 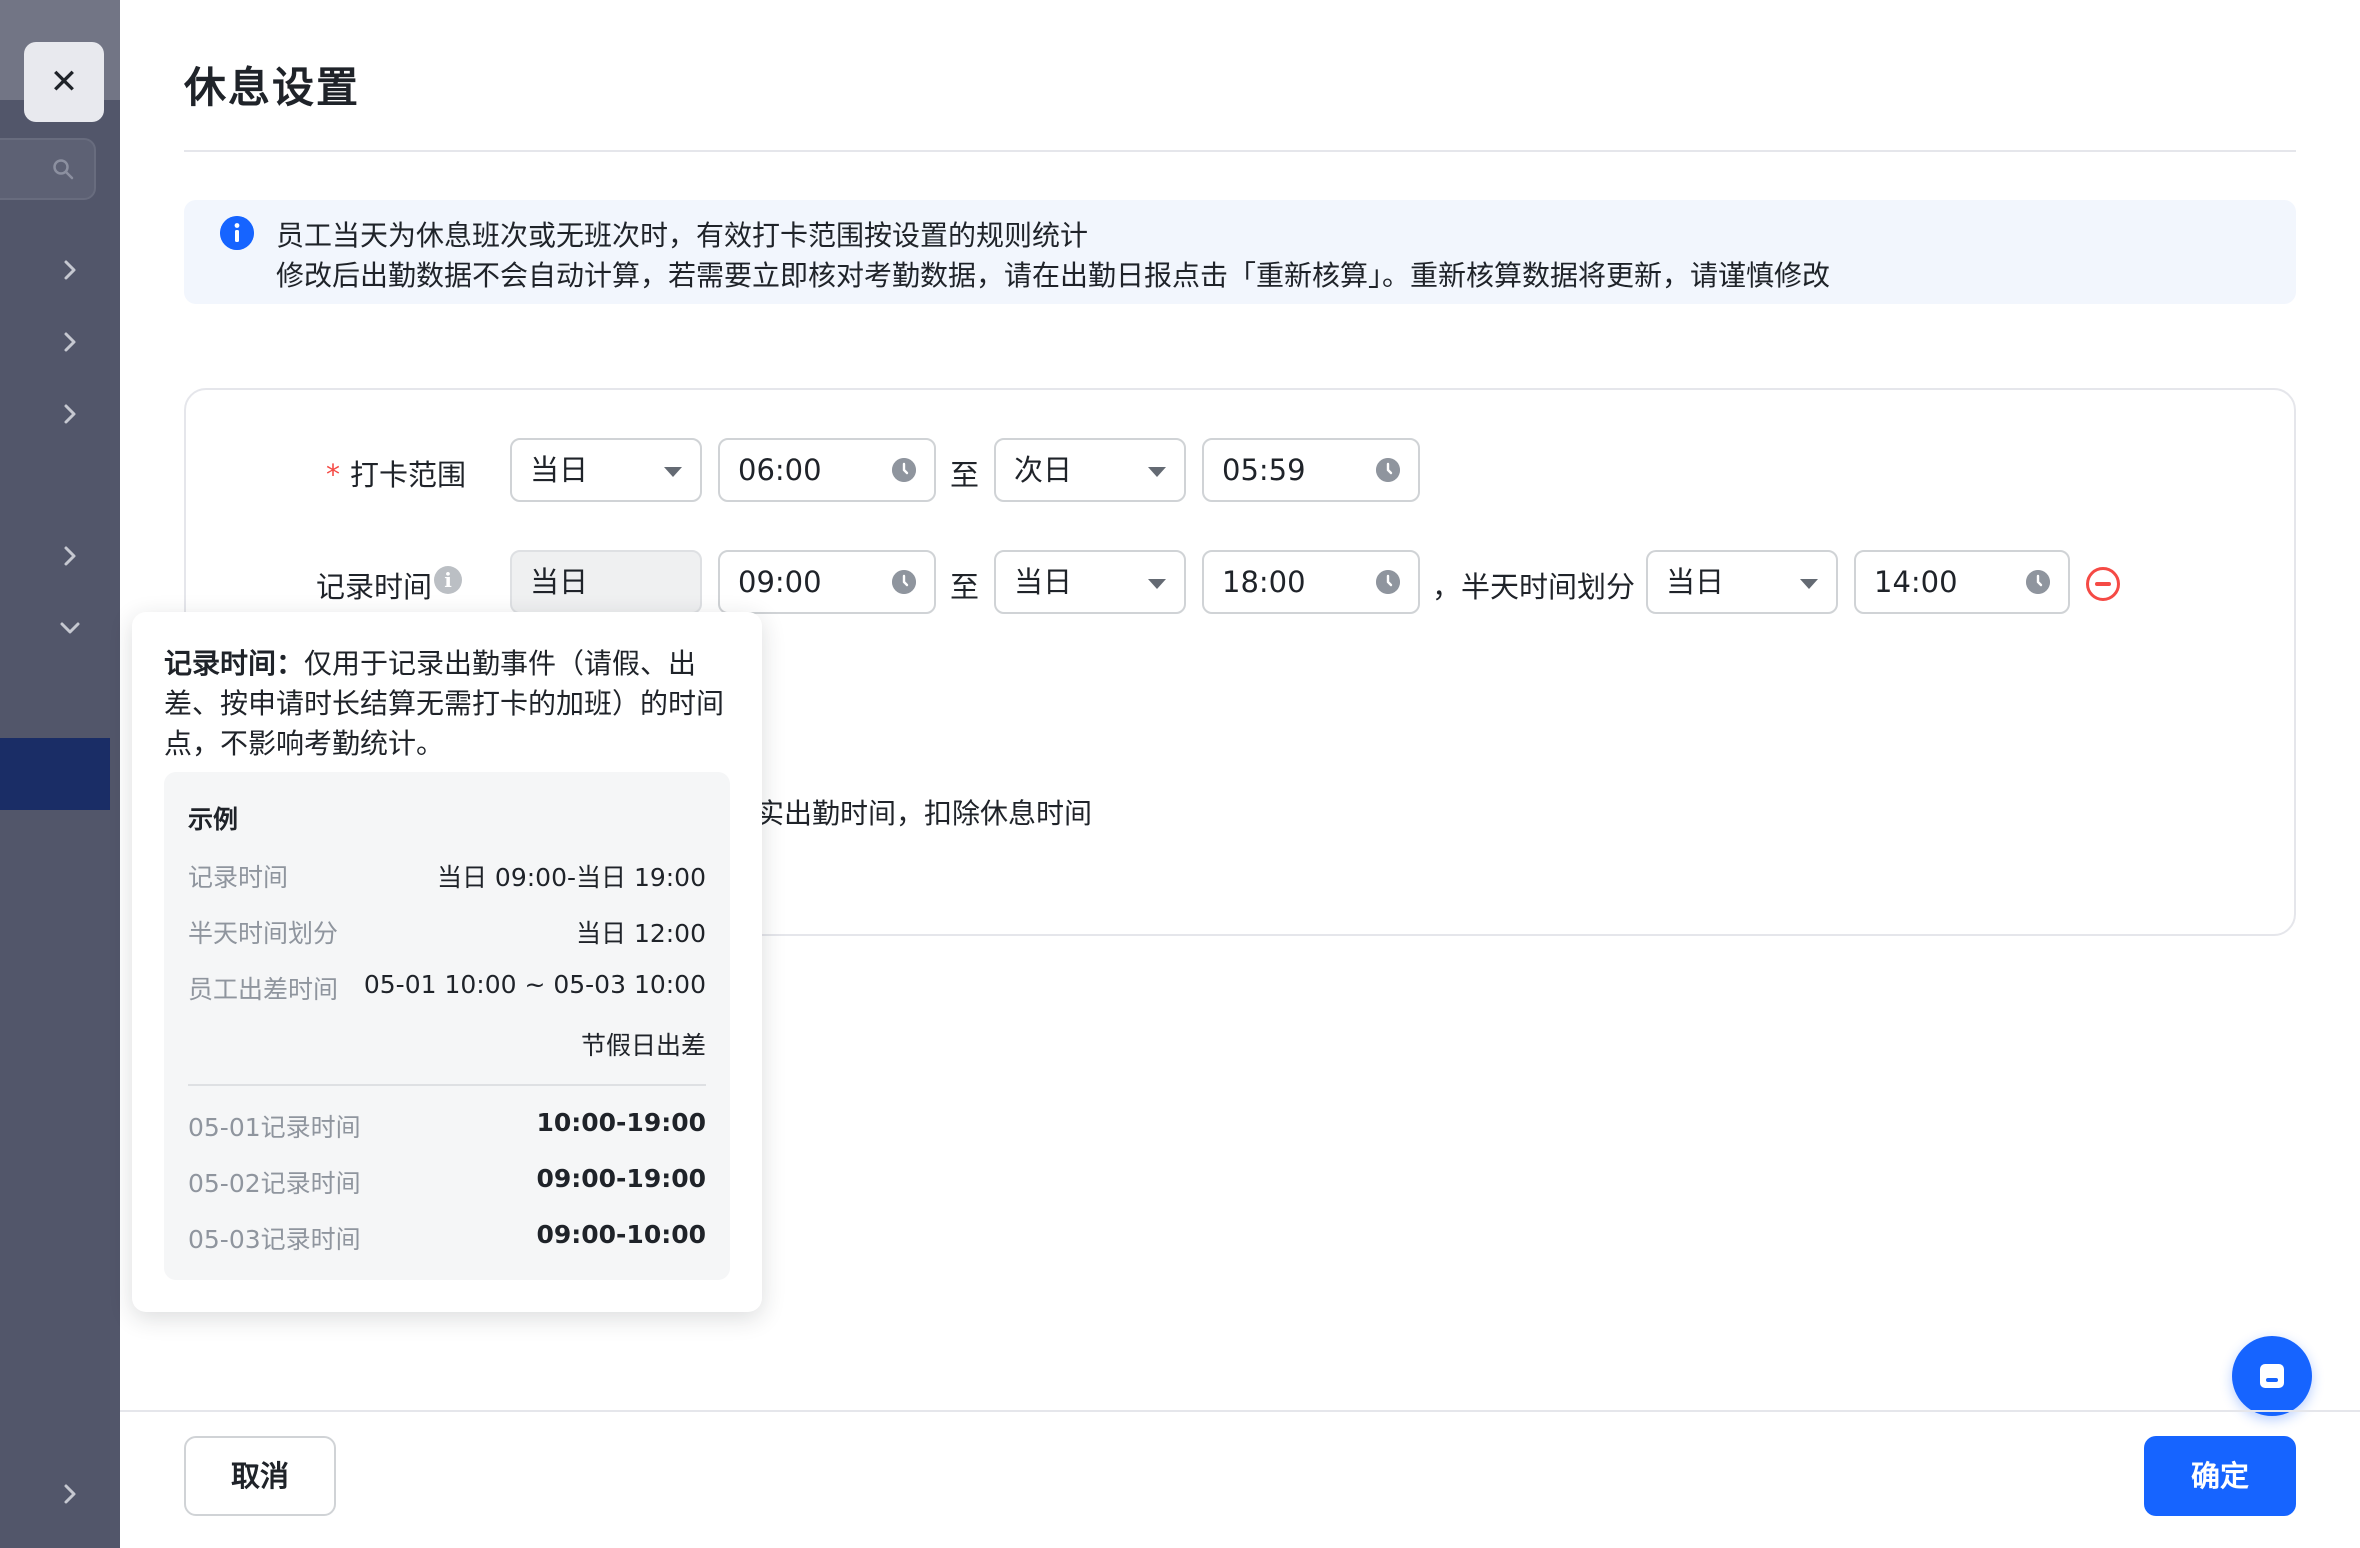 What do you see at coordinates (682, 235) in the screenshot?
I see `notice-line-1: 员工当天为休息班次或无班次时，有效打卡范围按设置的规则统计` at bounding box center [682, 235].